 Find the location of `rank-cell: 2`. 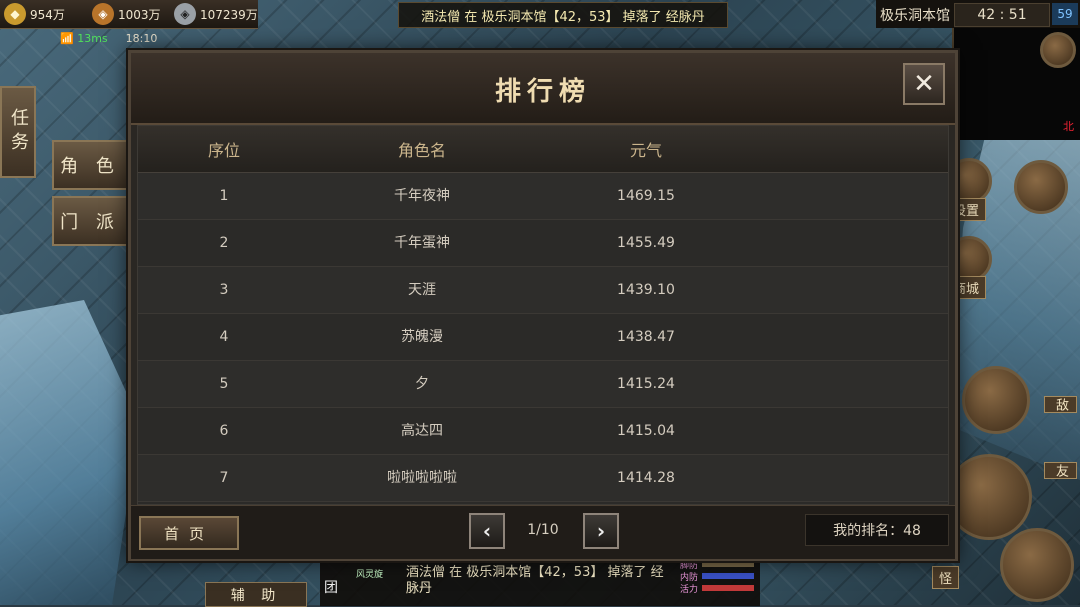

rank-cell: 2 is located at coordinates (224, 243).